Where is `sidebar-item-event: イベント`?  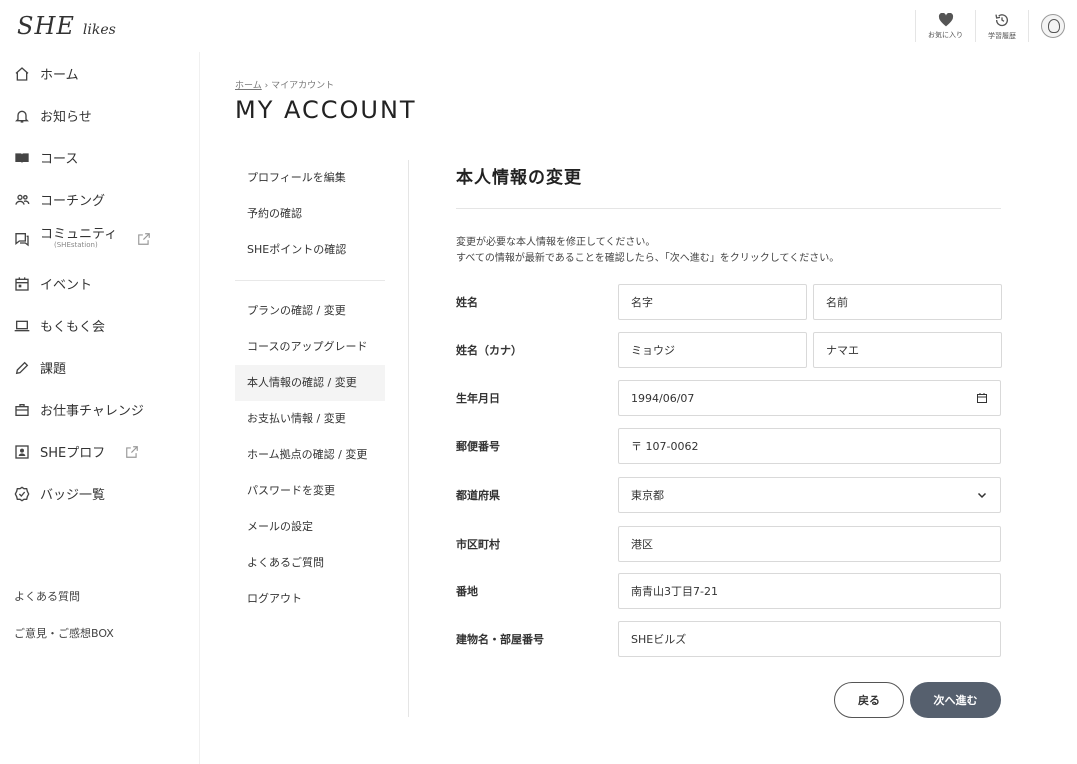
sidebar-item-event: イベント is located at coordinates (53, 283).